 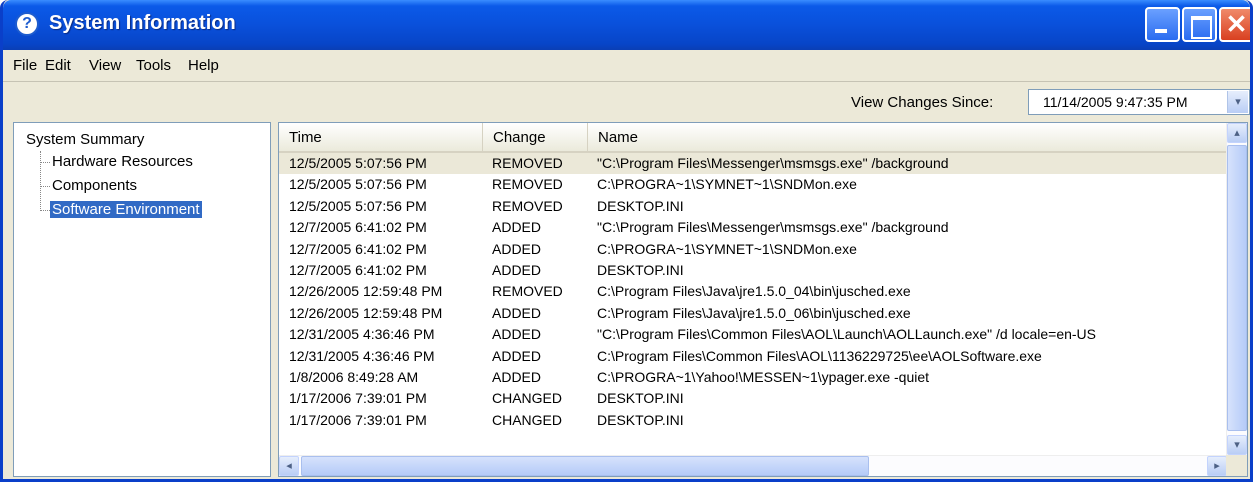 I want to click on table-row: 12/7/2005 6:41:02 PM ADDED DESKTOP.INI, so click(x=753, y=270).